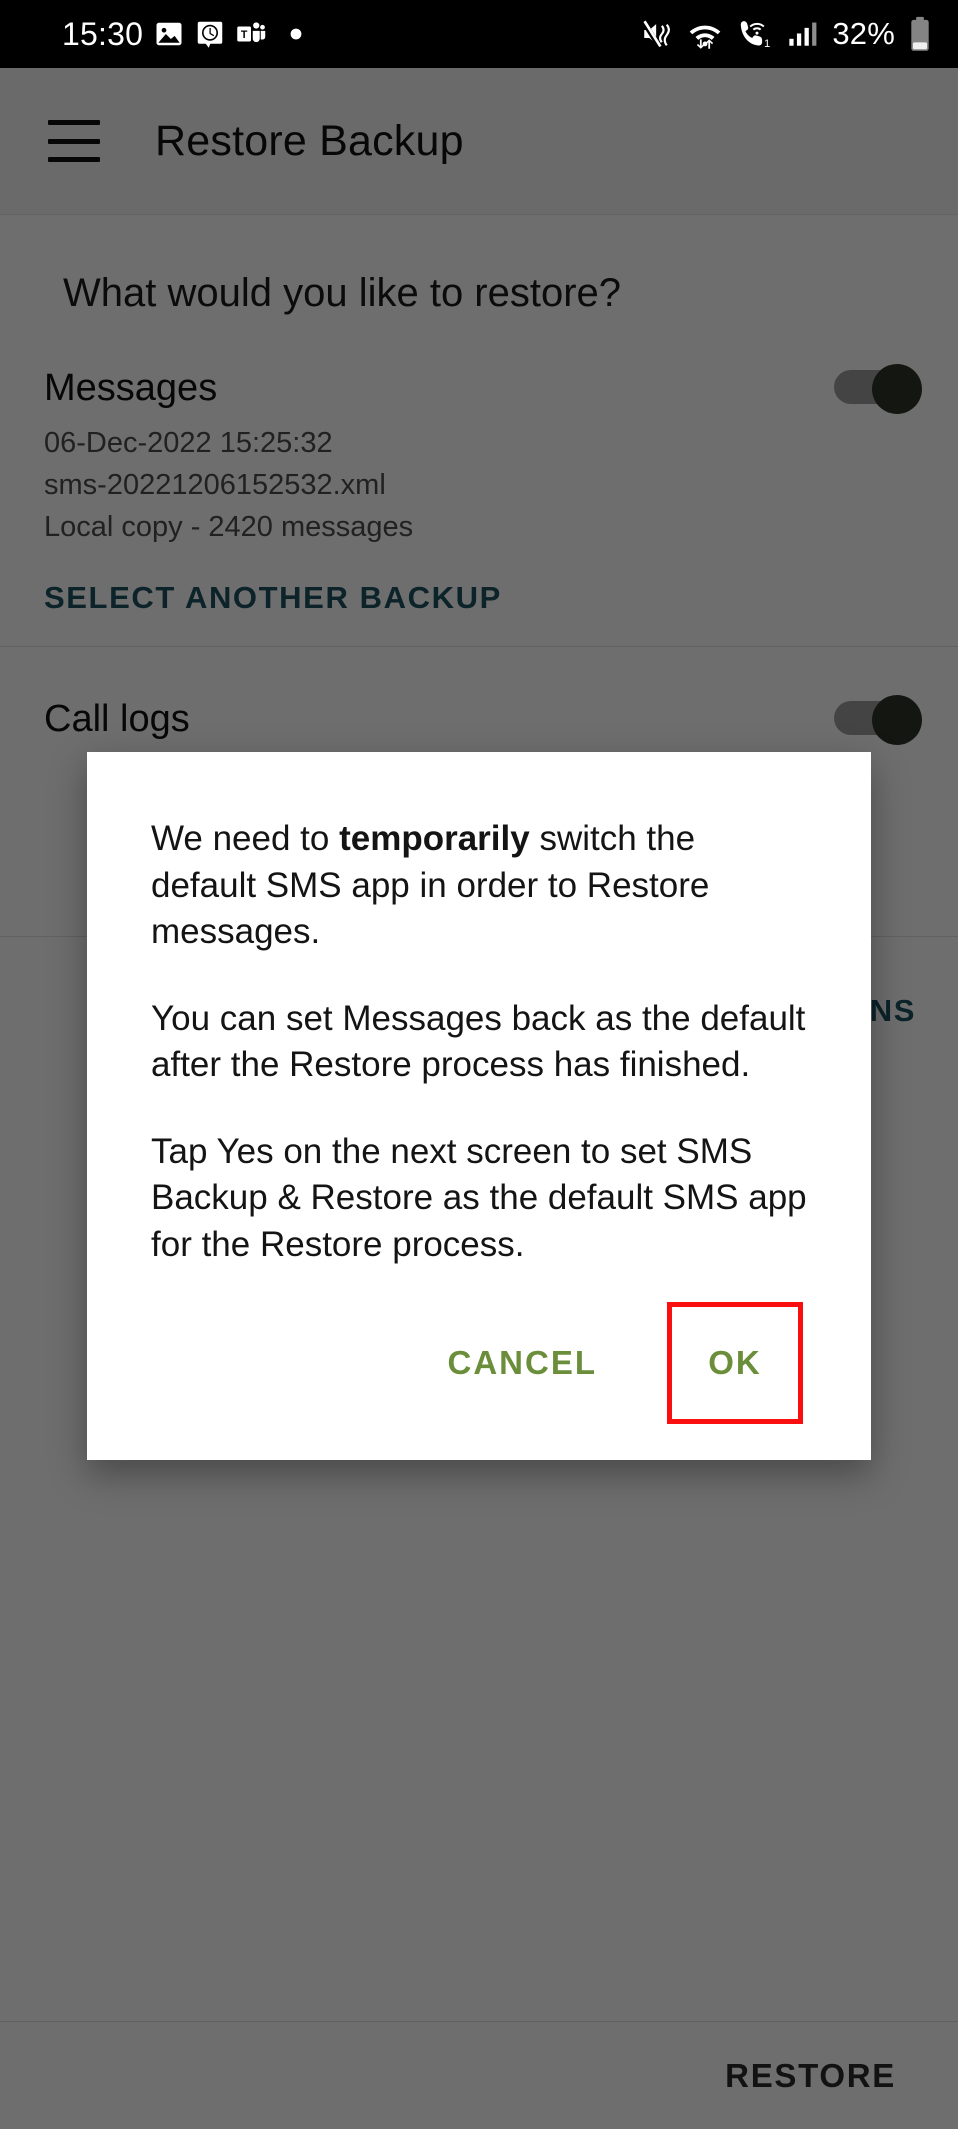  What do you see at coordinates (705, 34) in the screenshot?
I see `wifi-transfer-icon` at bounding box center [705, 34].